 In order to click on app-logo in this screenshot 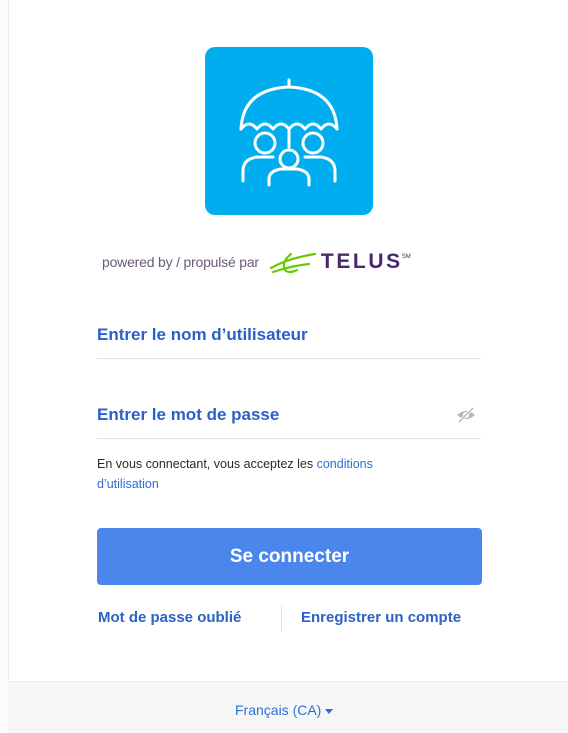, I will do `click(289, 131)`.